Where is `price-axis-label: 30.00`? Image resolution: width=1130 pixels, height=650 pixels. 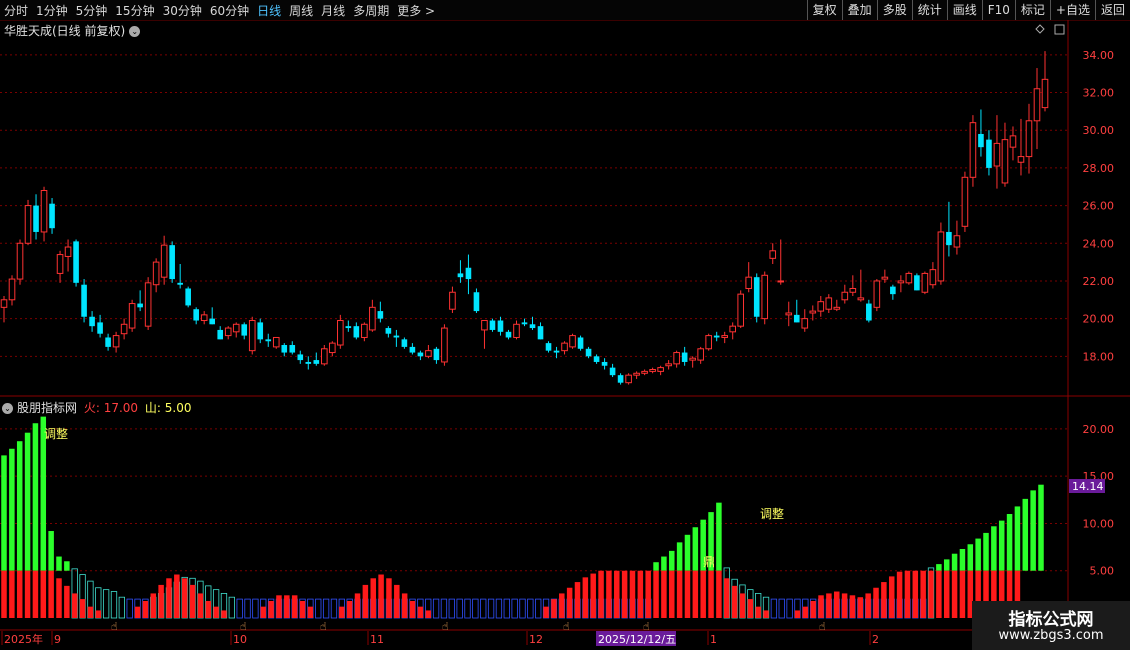 price-axis-label: 30.00 is located at coordinates (1099, 130).